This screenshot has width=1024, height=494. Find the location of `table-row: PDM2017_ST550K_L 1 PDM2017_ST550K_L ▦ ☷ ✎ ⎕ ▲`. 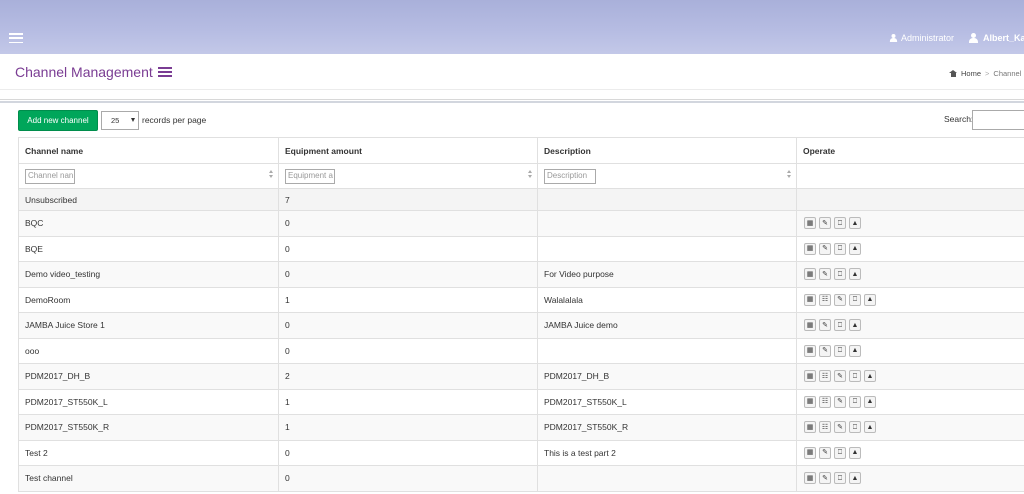

table-row: PDM2017_ST550K_L 1 PDM2017_ST550K_L ▦ ☷ ✎ ⎕ ▲ is located at coordinates (521, 401).